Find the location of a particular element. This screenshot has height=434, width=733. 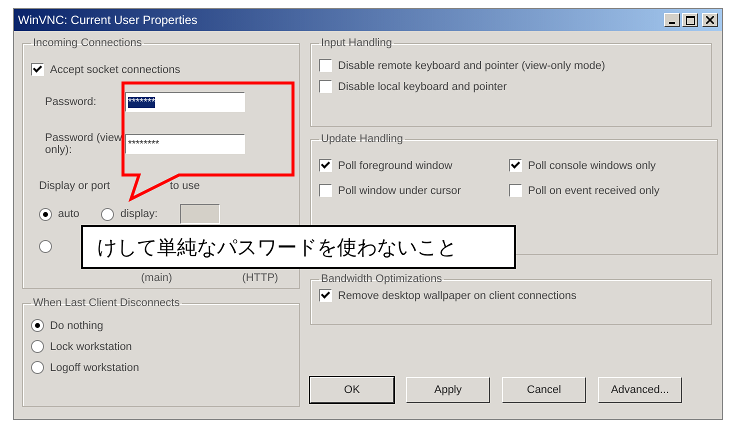

checkbox-label: Poll foreground window is located at coordinates (395, 166).